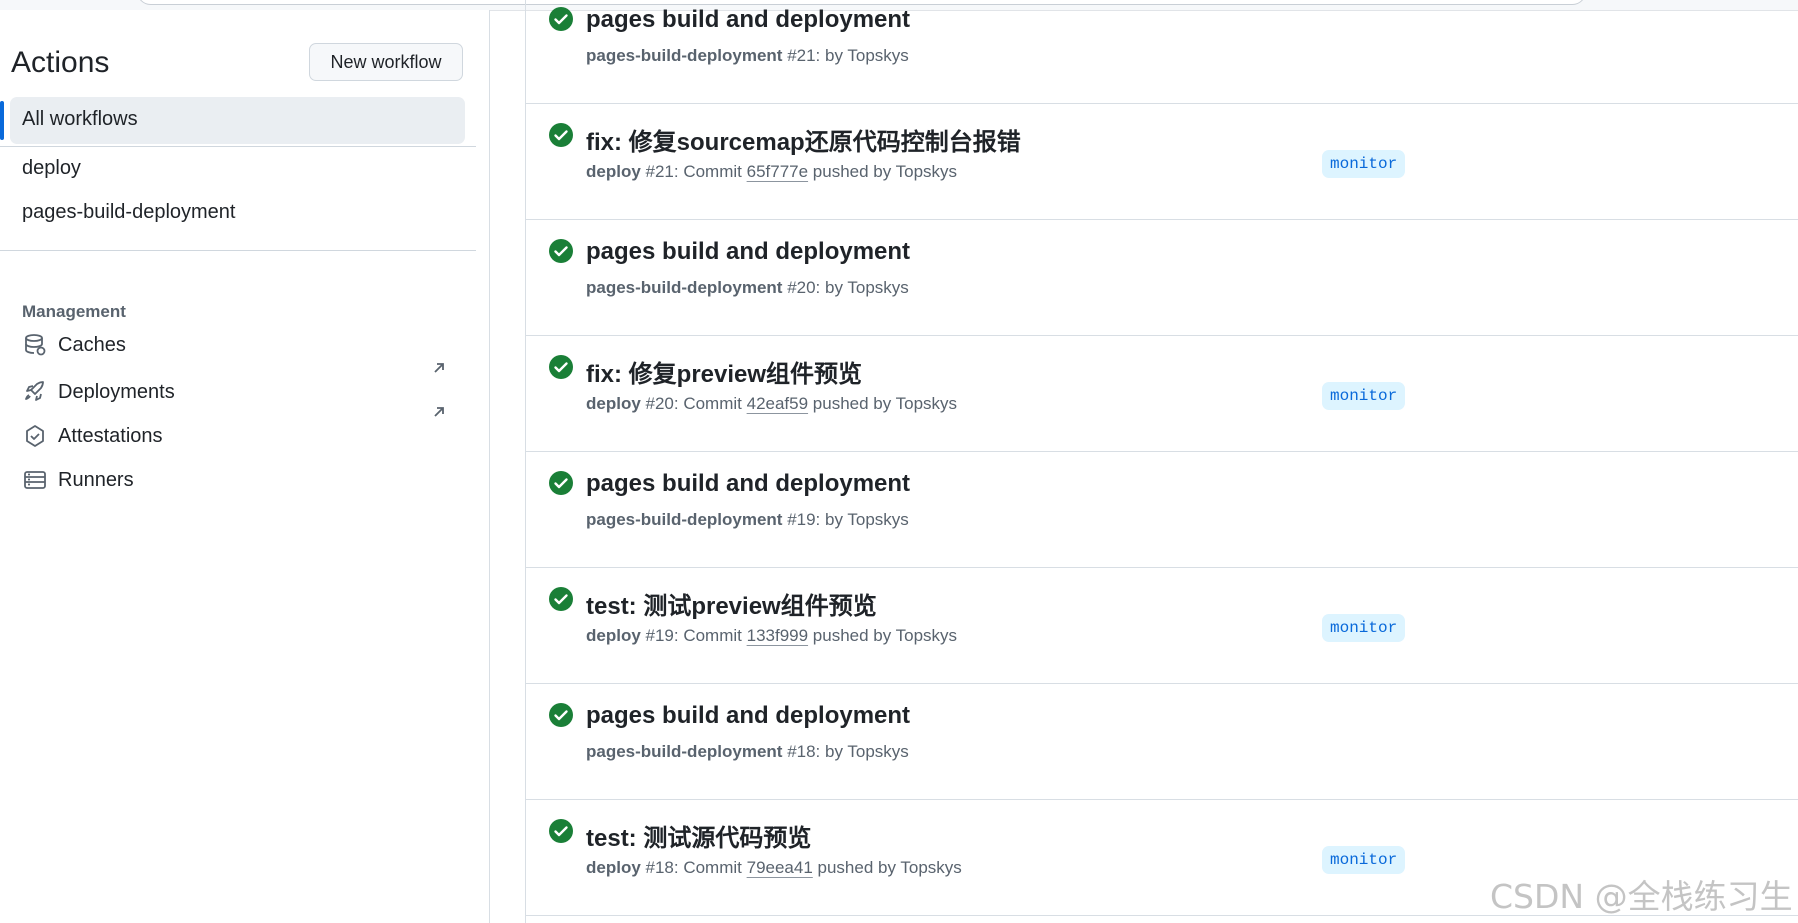 This screenshot has width=1798, height=923. I want to click on run-meta: pages-build-deployment #20: by Topskys, so click(747, 288).